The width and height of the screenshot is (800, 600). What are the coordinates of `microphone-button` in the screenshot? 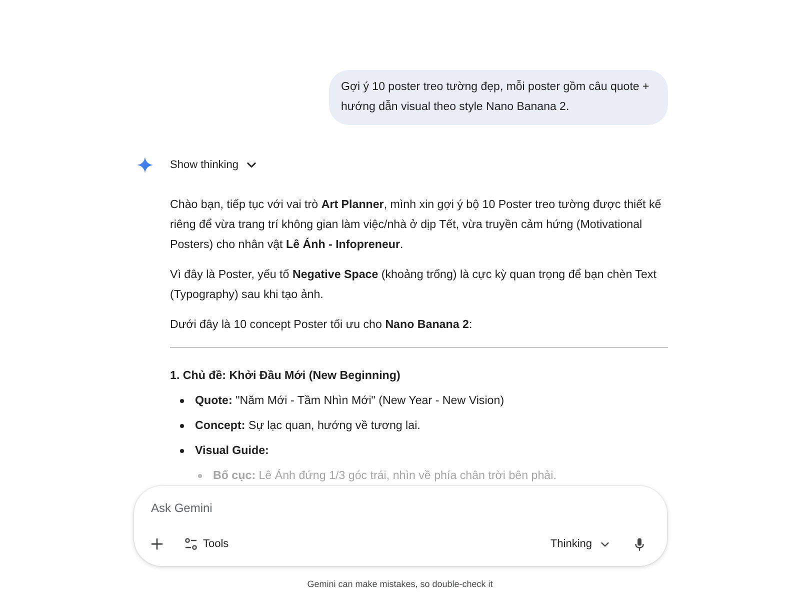 It's located at (639, 544).